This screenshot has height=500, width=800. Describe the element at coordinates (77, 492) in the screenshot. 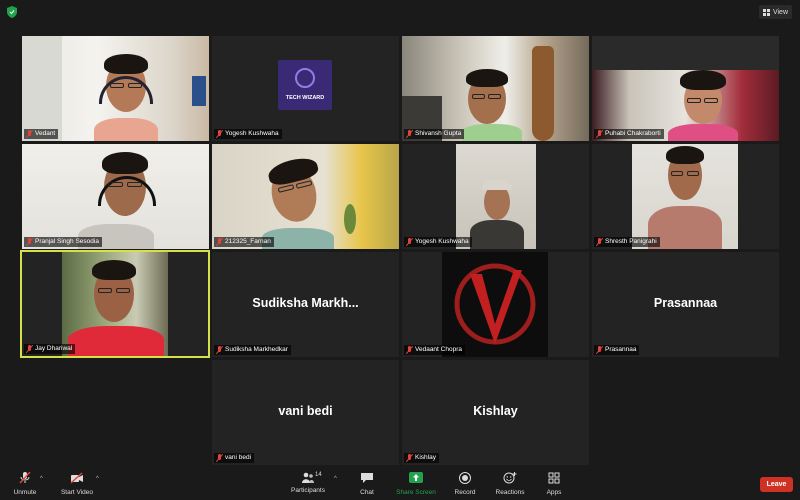

I see `start-video-label: Start Video` at that location.